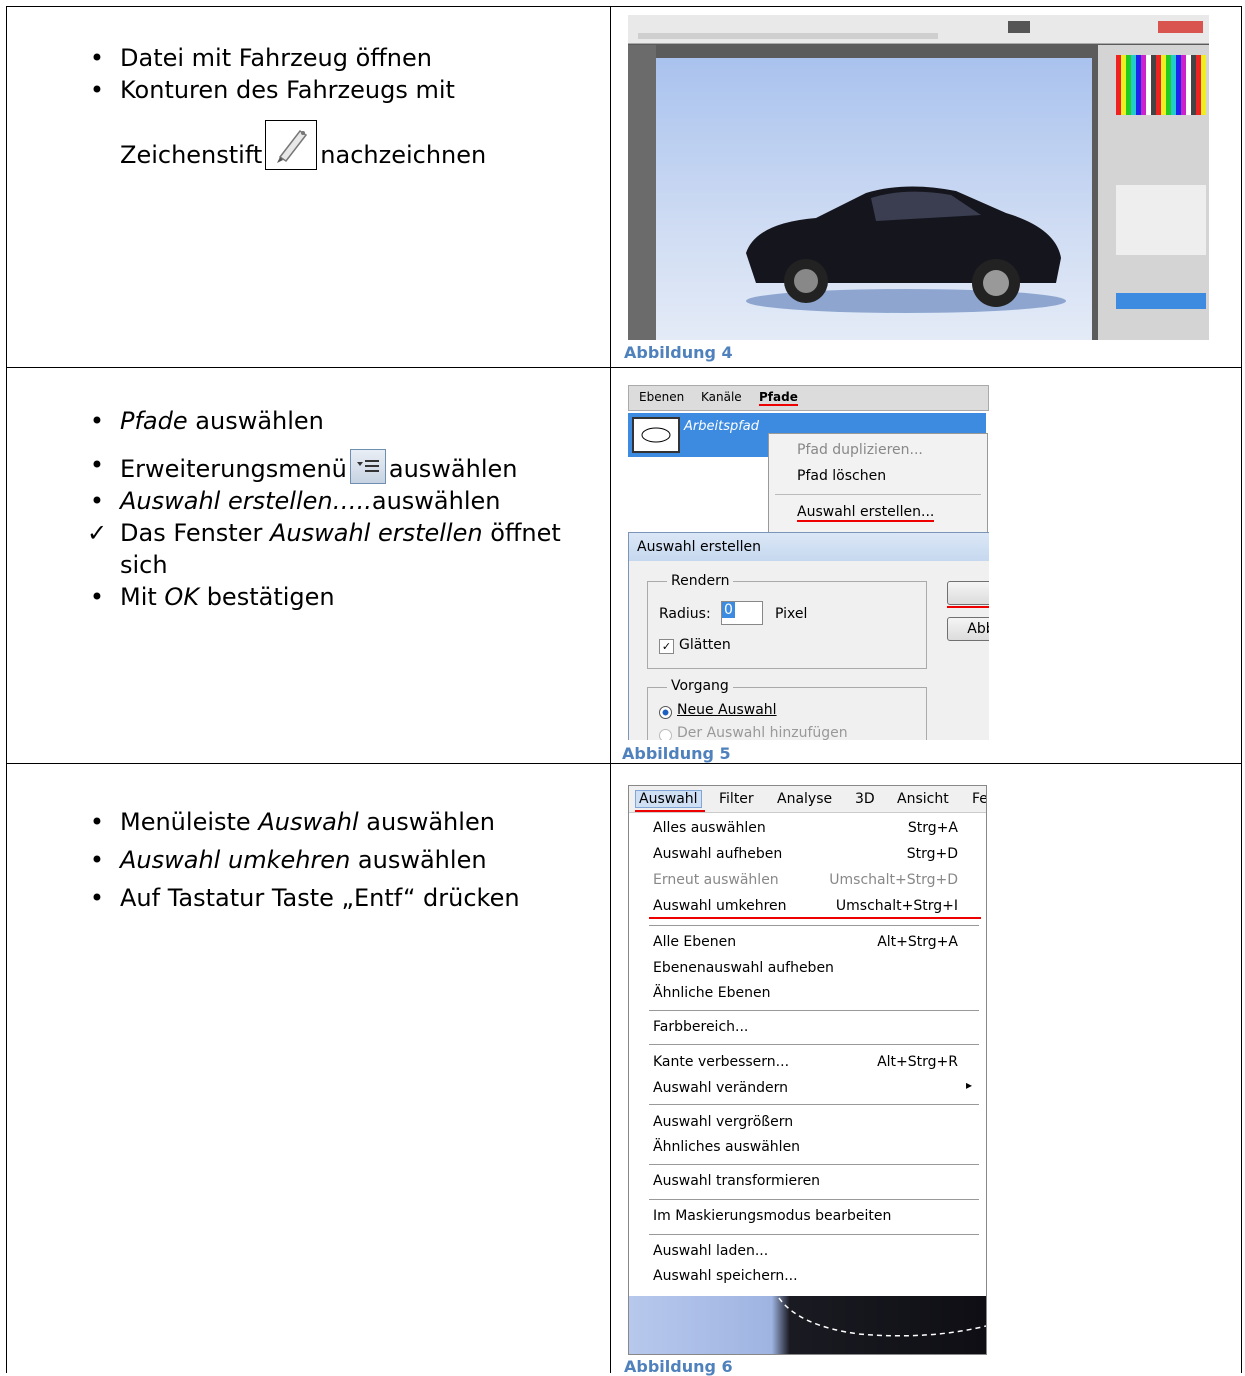  I want to click on row3-item-1-post: auswählen, so click(426, 822).